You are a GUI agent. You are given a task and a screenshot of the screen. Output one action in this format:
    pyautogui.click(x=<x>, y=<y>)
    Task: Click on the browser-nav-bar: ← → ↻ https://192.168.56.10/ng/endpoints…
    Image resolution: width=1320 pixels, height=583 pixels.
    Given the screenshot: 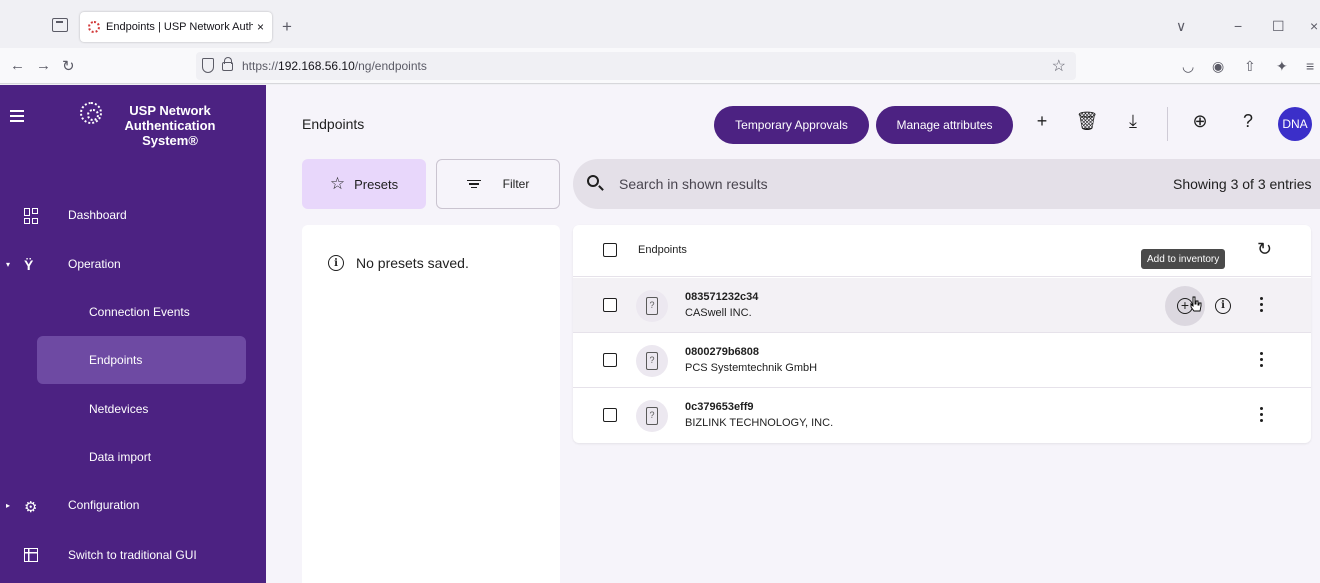 What is the action you would take?
    pyautogui.click(x=660, y=66)
    